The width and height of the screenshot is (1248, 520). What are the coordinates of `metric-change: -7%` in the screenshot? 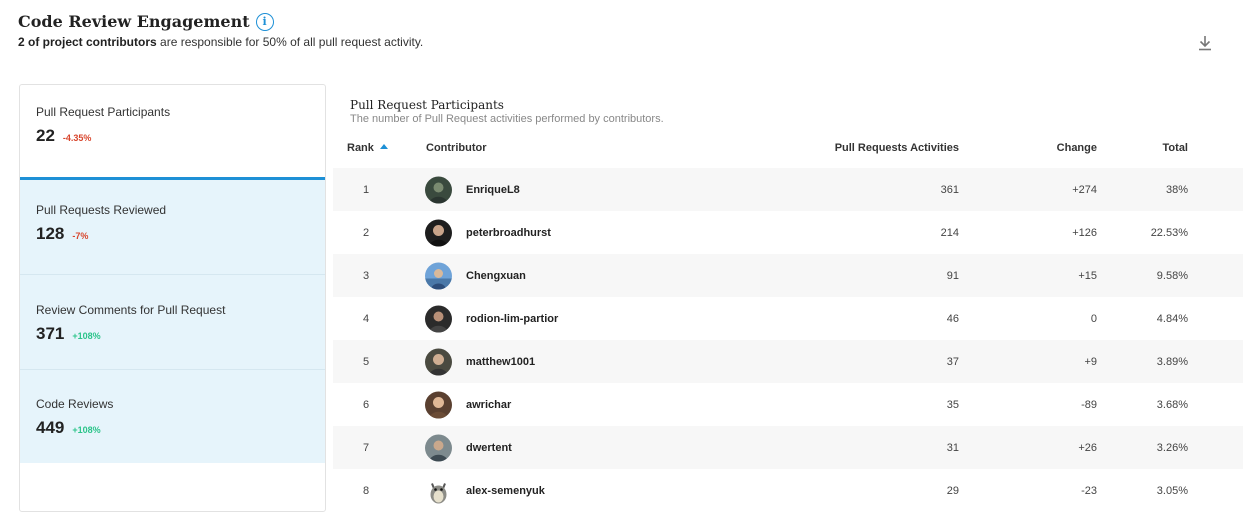 It's located at (80, 236).